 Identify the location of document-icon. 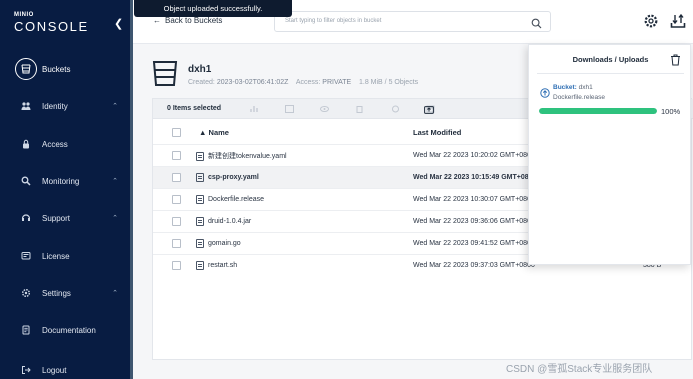
(26, 330).